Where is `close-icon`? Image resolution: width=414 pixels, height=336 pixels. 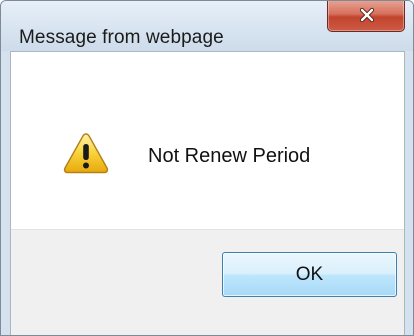 close-icon is located at coordinates (367, 15).